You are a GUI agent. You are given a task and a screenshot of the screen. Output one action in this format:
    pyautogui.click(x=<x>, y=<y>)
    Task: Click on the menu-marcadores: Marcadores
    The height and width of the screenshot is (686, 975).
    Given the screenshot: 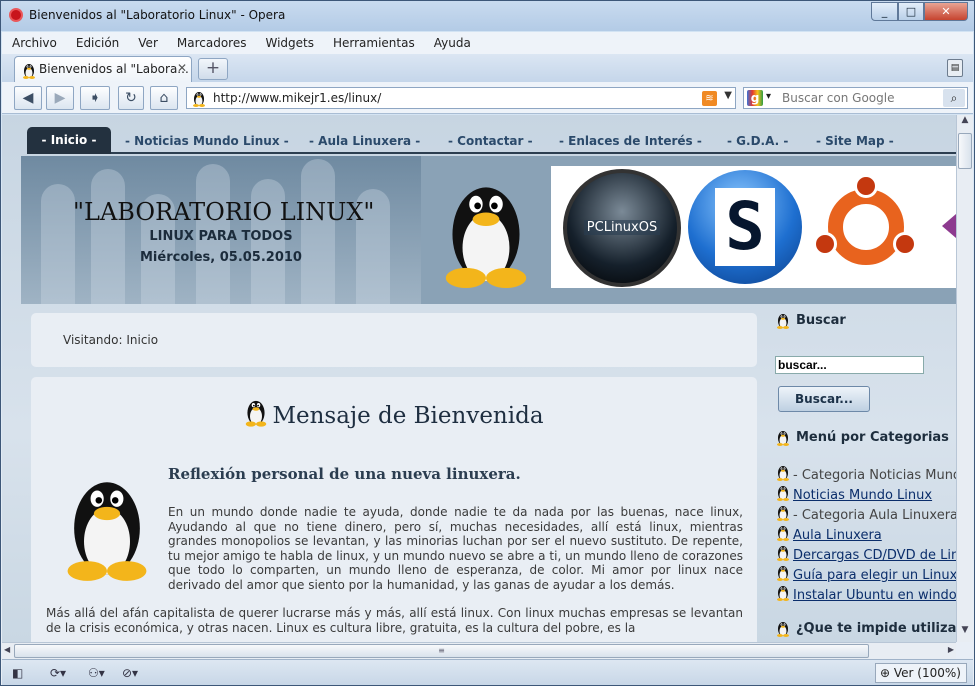 What is the action you would take?
    pyautogui.click(x=212, y=43)
    